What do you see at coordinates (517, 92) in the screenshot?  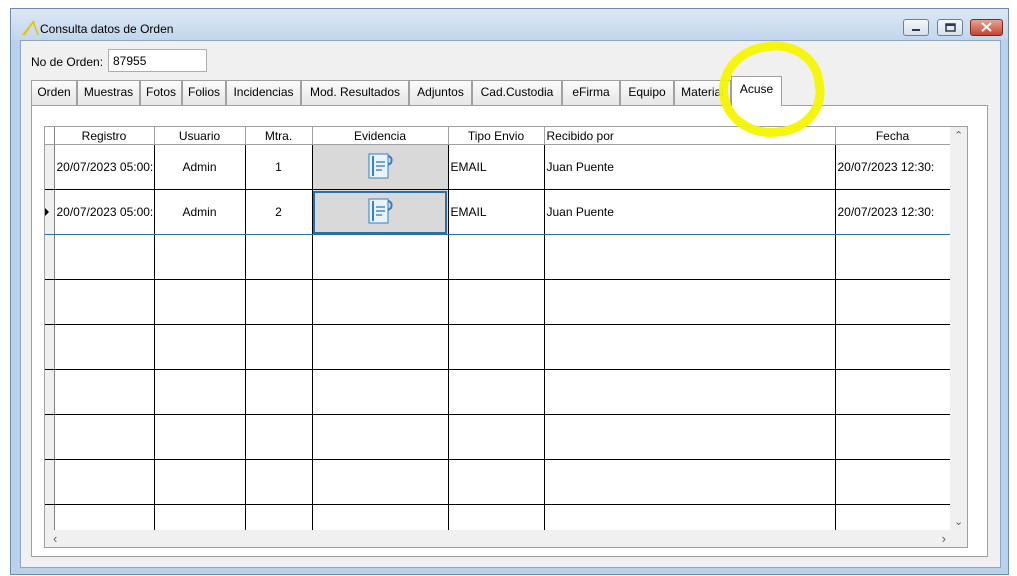 I see `tab-cad-custodia: Cad.Custodia` at bounding box center [517, 92].